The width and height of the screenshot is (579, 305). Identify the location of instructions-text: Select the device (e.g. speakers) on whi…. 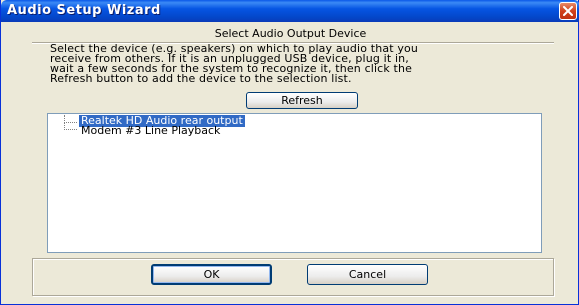
(234, 63).